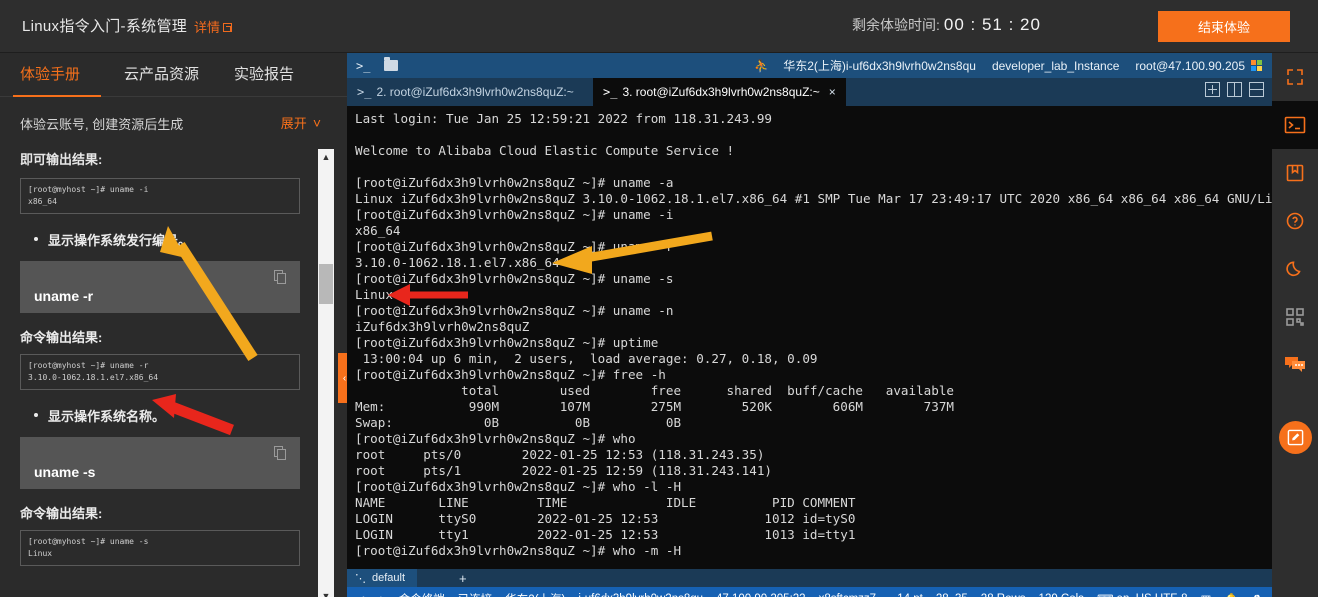 This screenshot has height=597, width=1318. I want to click on scrollbar-thumb, so click(326, 284).